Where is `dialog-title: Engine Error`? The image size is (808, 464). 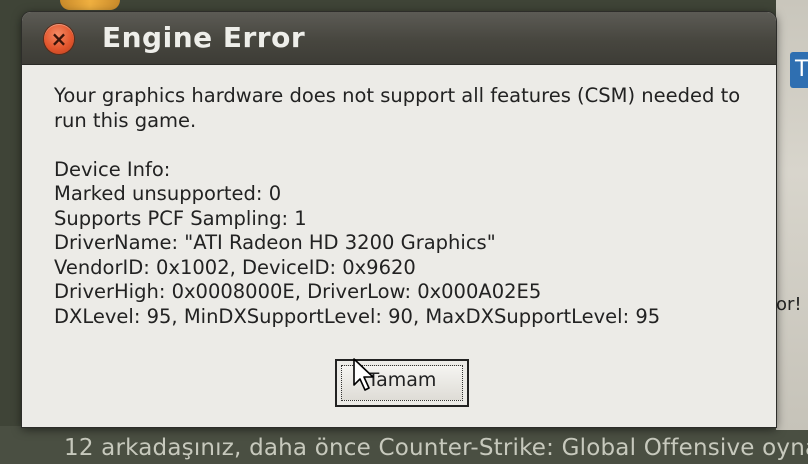 dialog-title: Engine Error is located at coordinates (204, 37).